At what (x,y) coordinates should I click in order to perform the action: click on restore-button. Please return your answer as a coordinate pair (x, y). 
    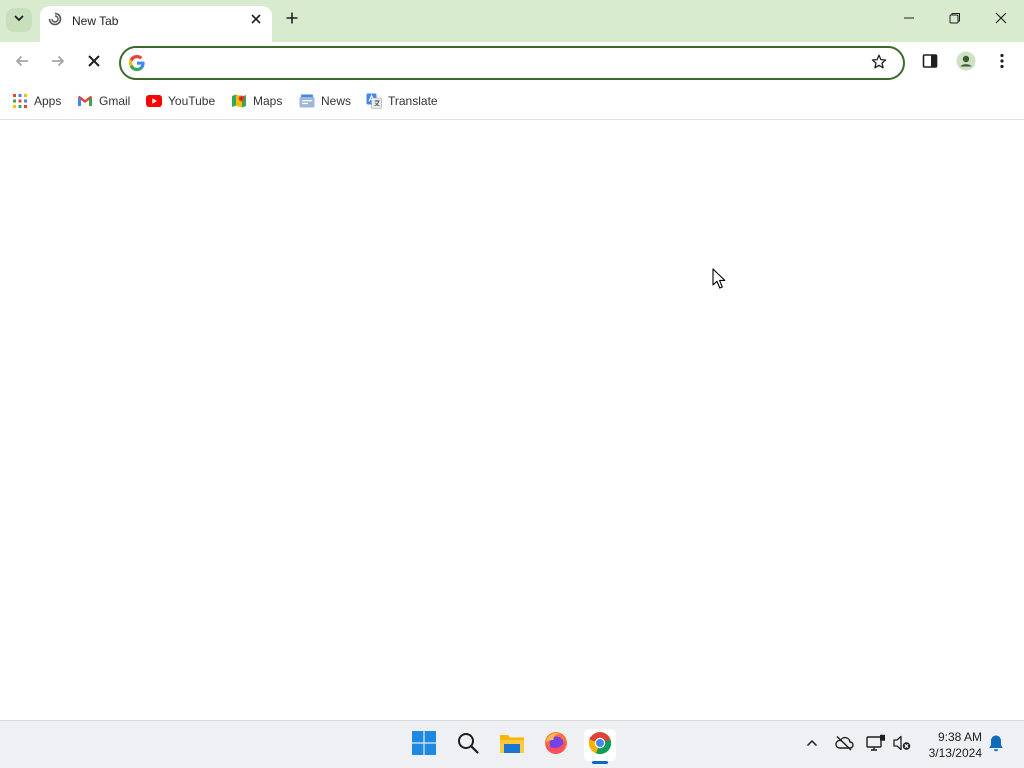
    Looking at the image, I should click on (955, 20).